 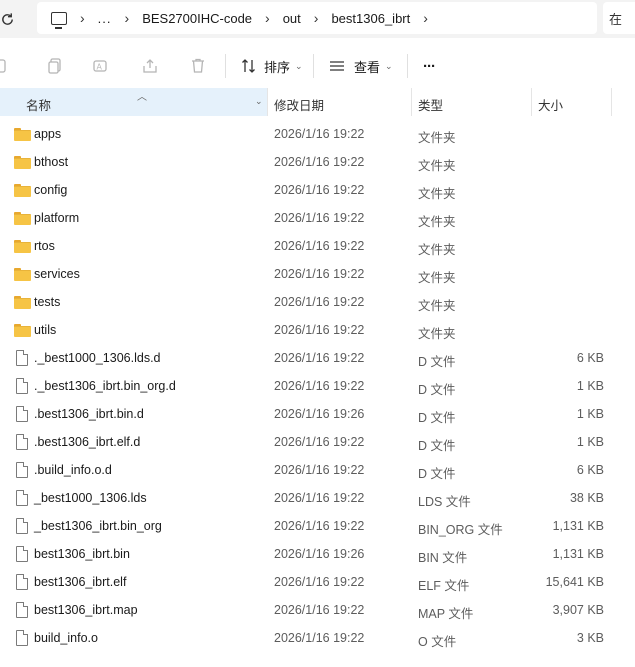 What do you see at coordinates (619, 18) in the screenshot?
I see `search-input: 在` at bounding box center [619, 18].